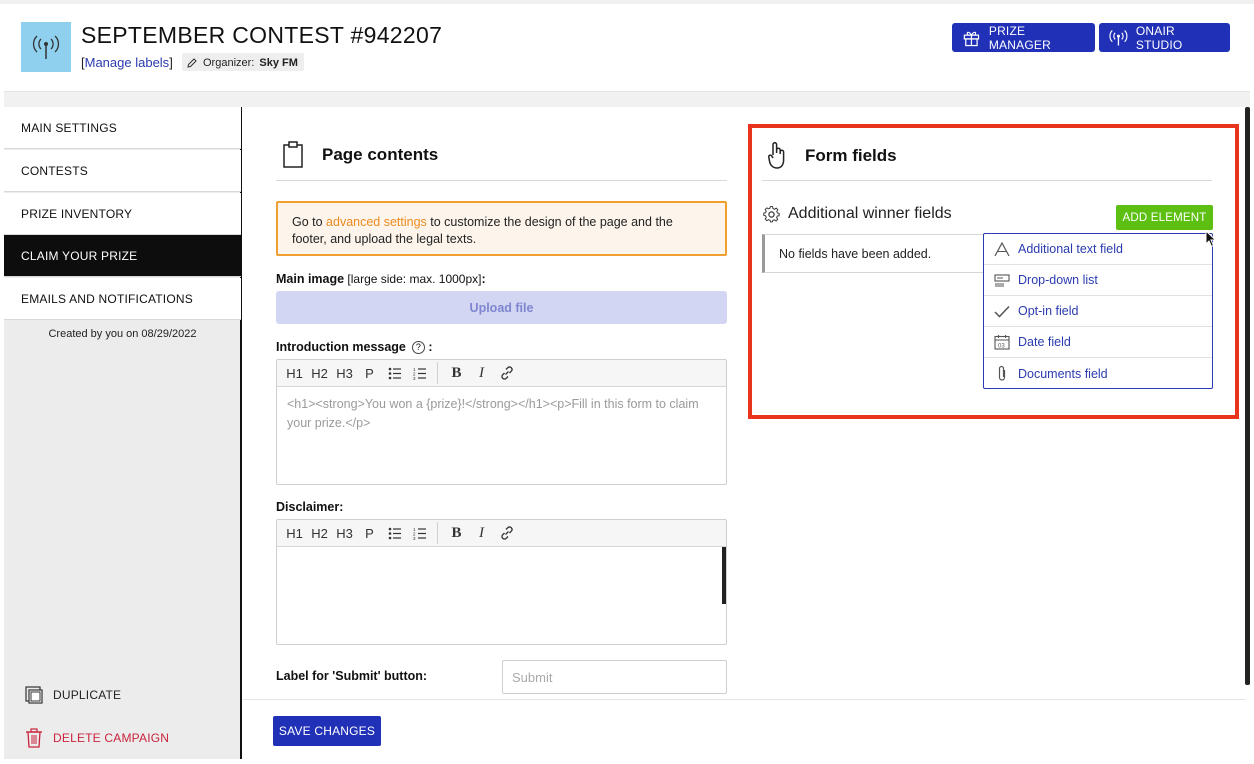 Image resolution: width=1254 pixels, height=764 pixels. Describe the element at coordinates (483, 279) in the screenshot. I see `main-image-colon: :` at that location.